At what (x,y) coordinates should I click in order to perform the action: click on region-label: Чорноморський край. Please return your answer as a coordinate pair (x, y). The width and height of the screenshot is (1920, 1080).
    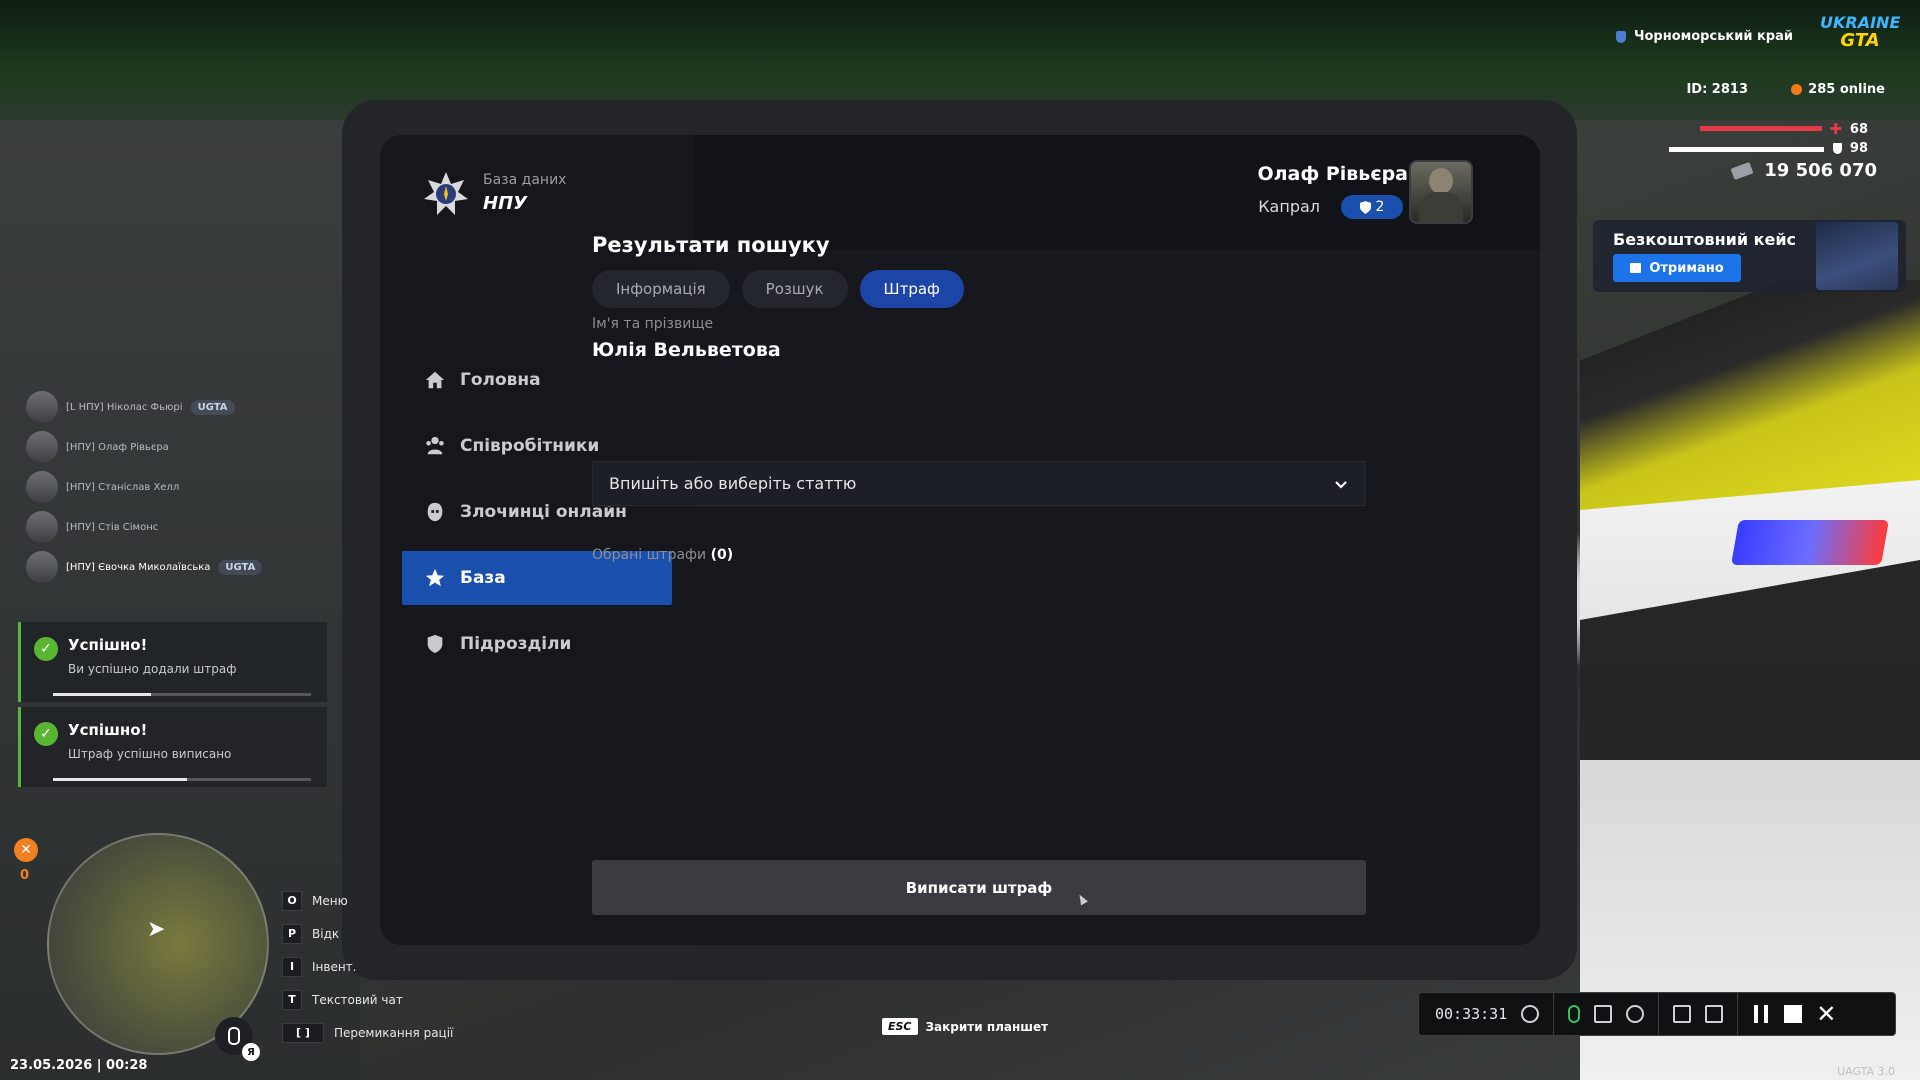
    Looking at the image, I should click on (1704, 36).